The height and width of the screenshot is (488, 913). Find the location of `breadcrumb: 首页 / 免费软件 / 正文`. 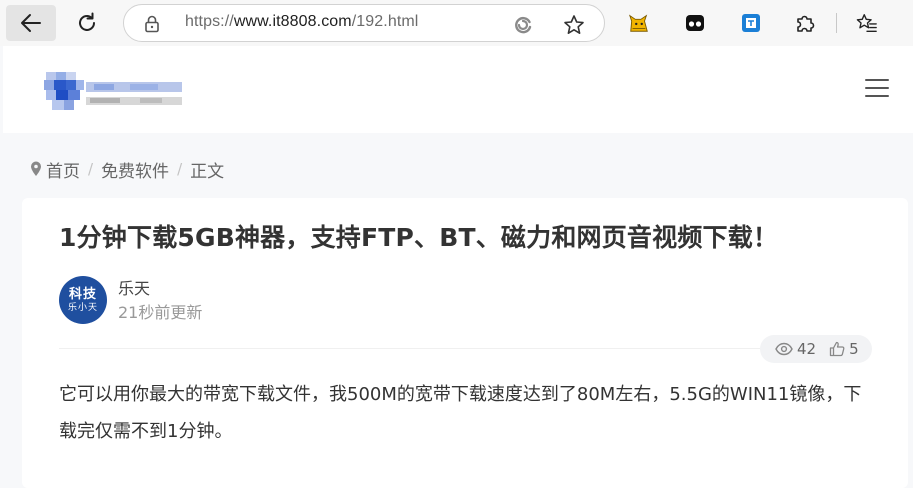

breadcrumb: 首页 / 免费软件 / 正文 is located at coordinates (127, 169).